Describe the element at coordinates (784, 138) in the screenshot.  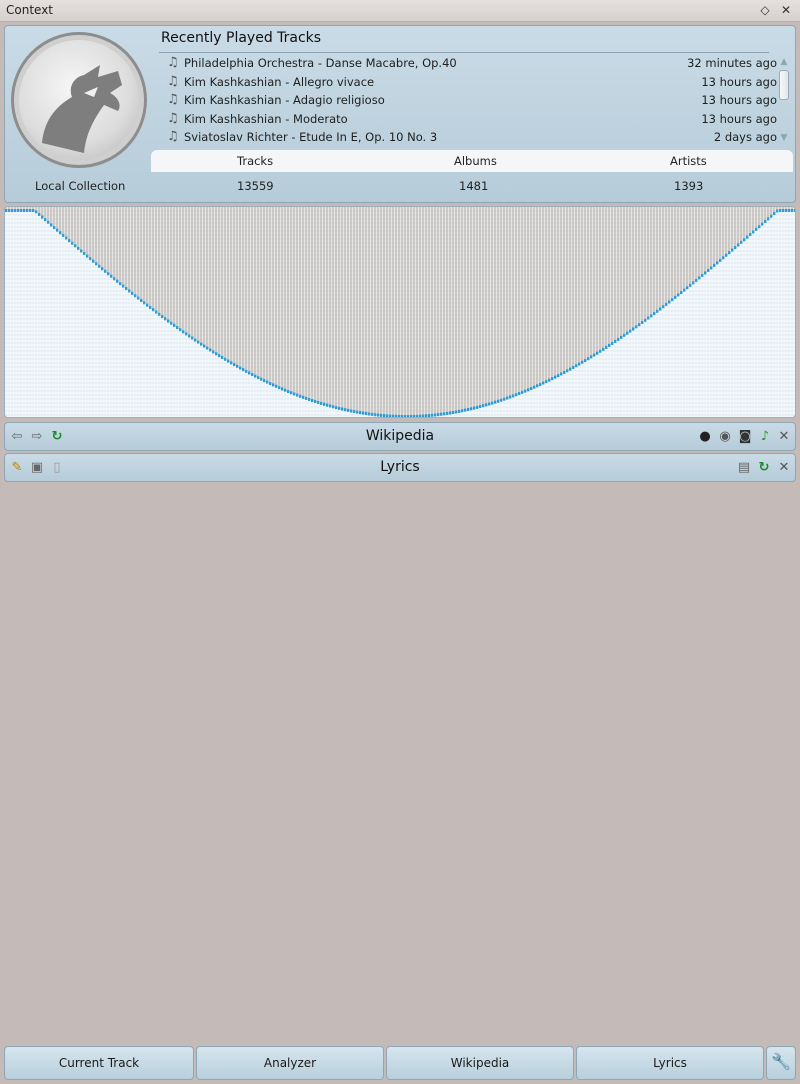
I see `scroll-down-icon: ▼` at that location.